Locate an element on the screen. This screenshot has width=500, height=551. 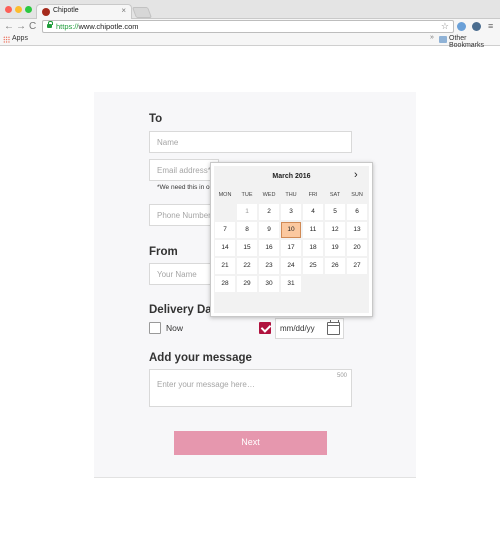
day-cell: 25 is located at coordinates (313, 266).